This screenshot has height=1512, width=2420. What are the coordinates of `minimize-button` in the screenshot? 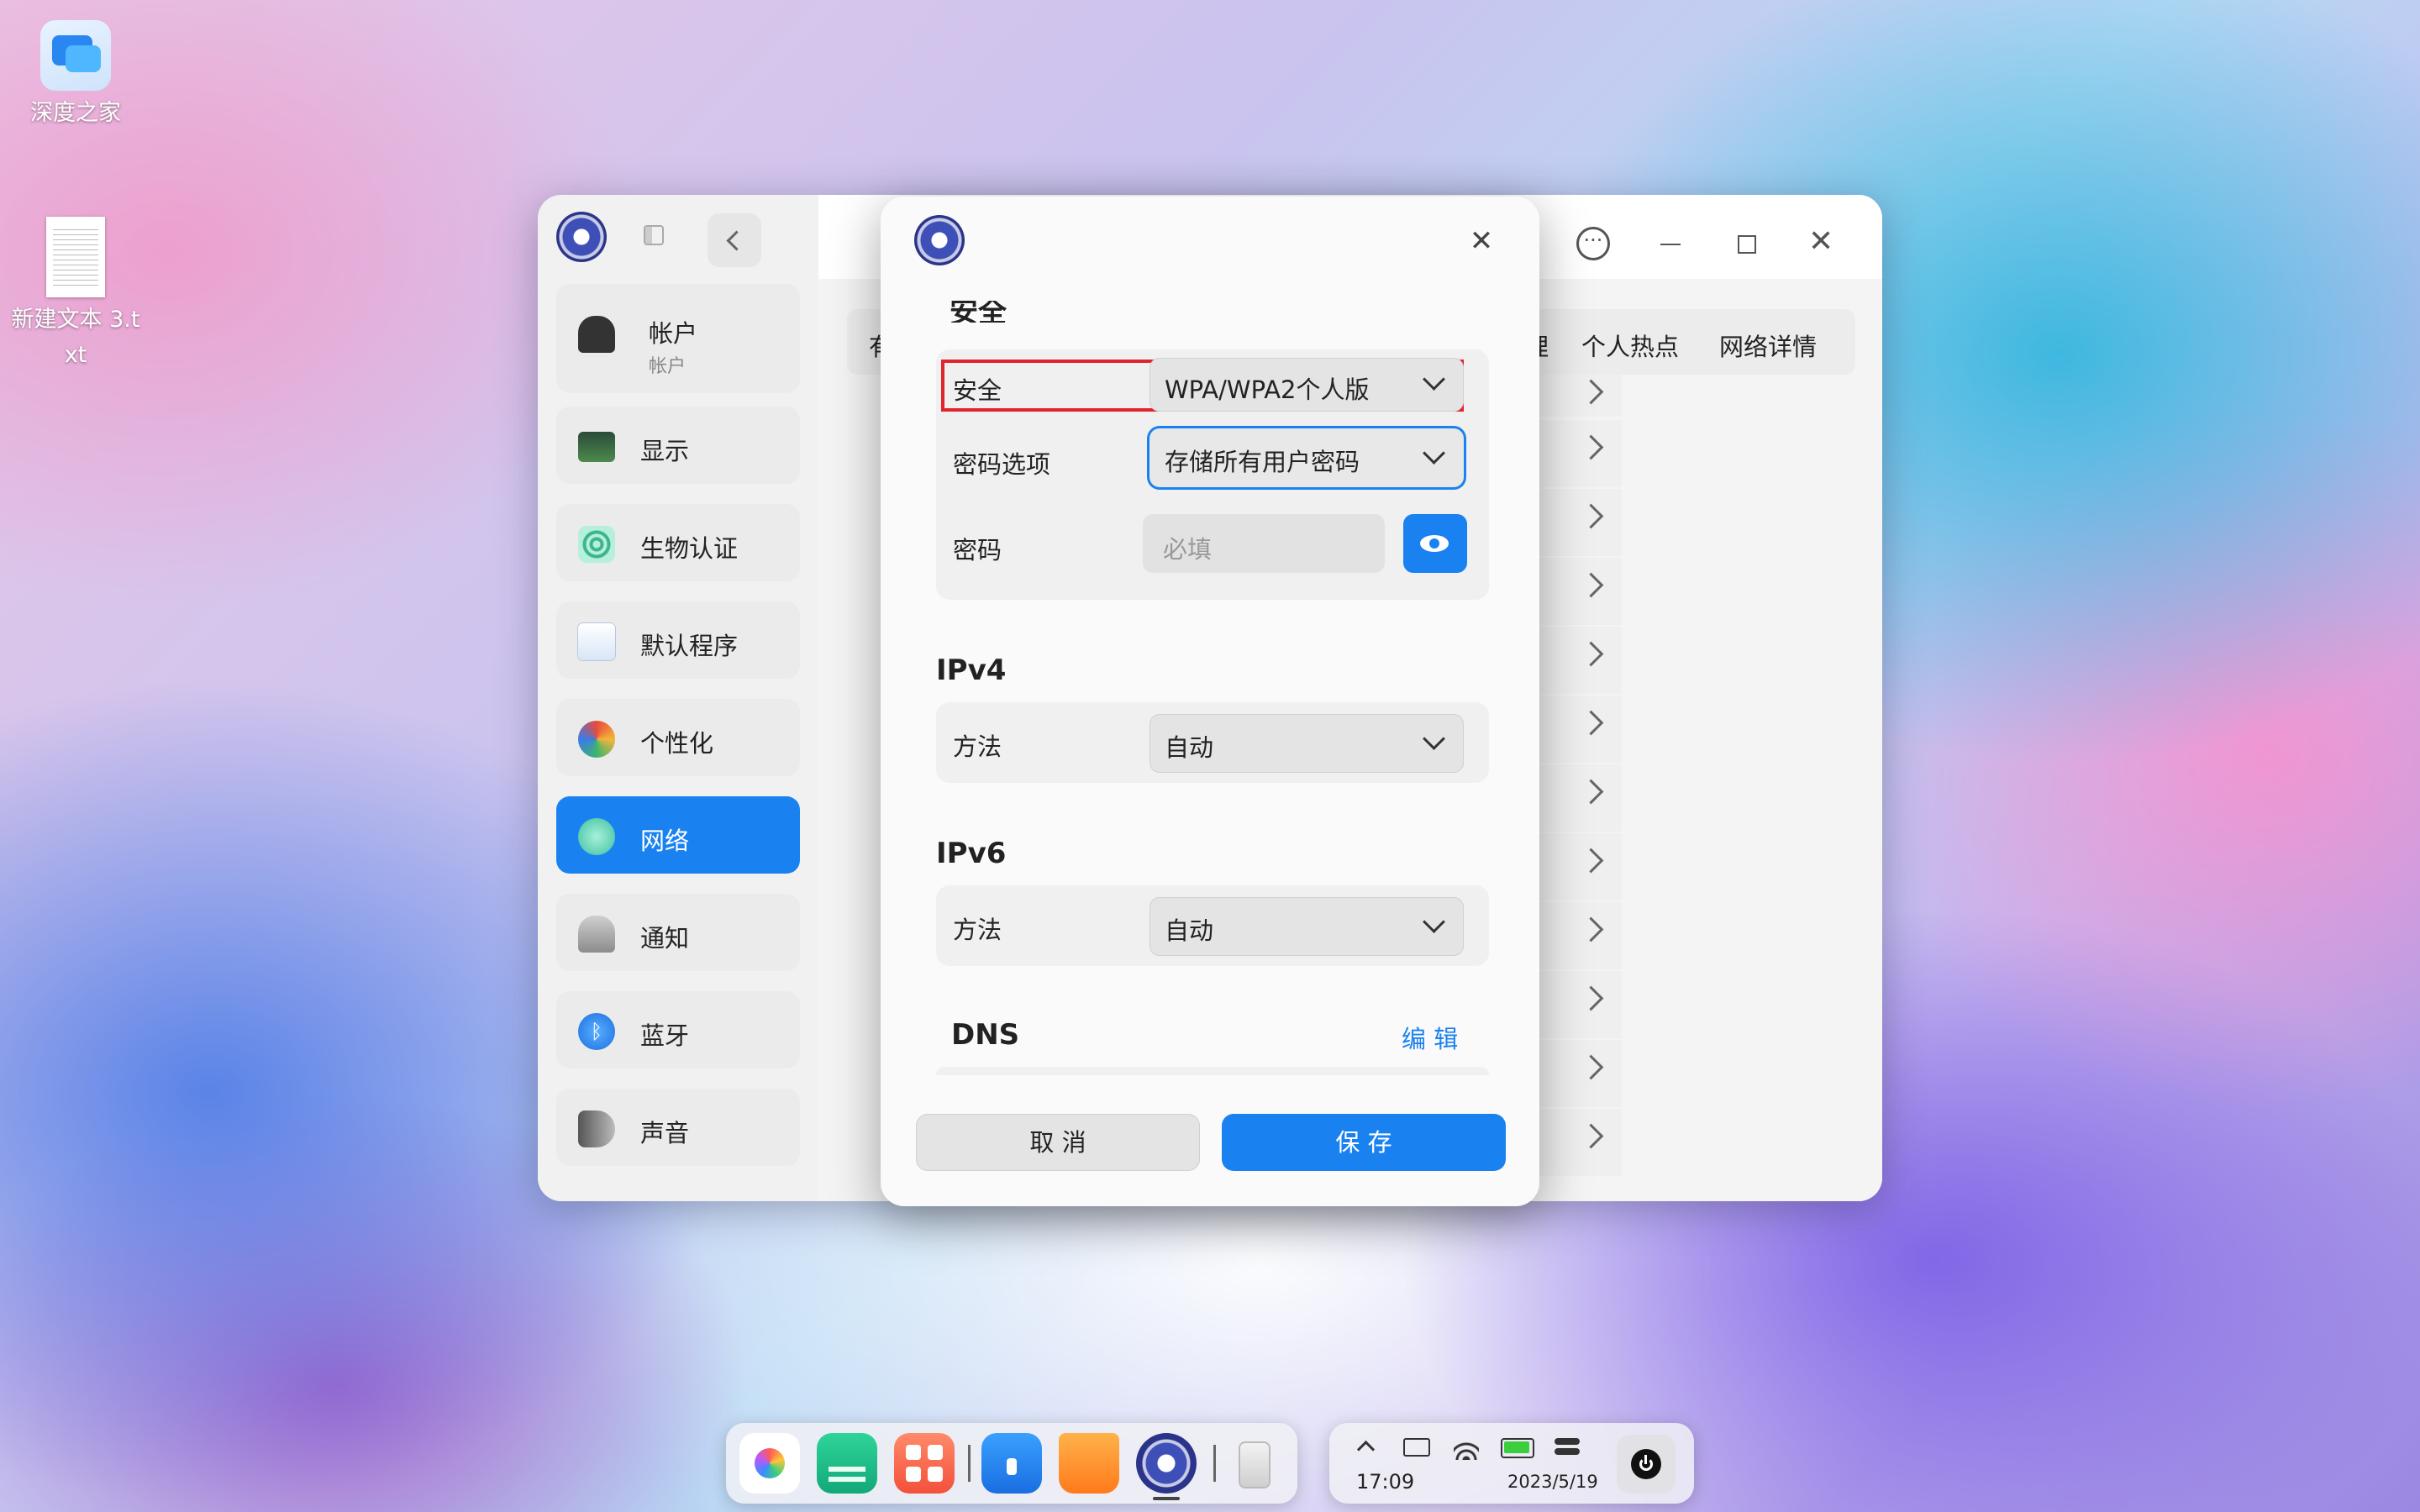 It's located at (1670, 243).